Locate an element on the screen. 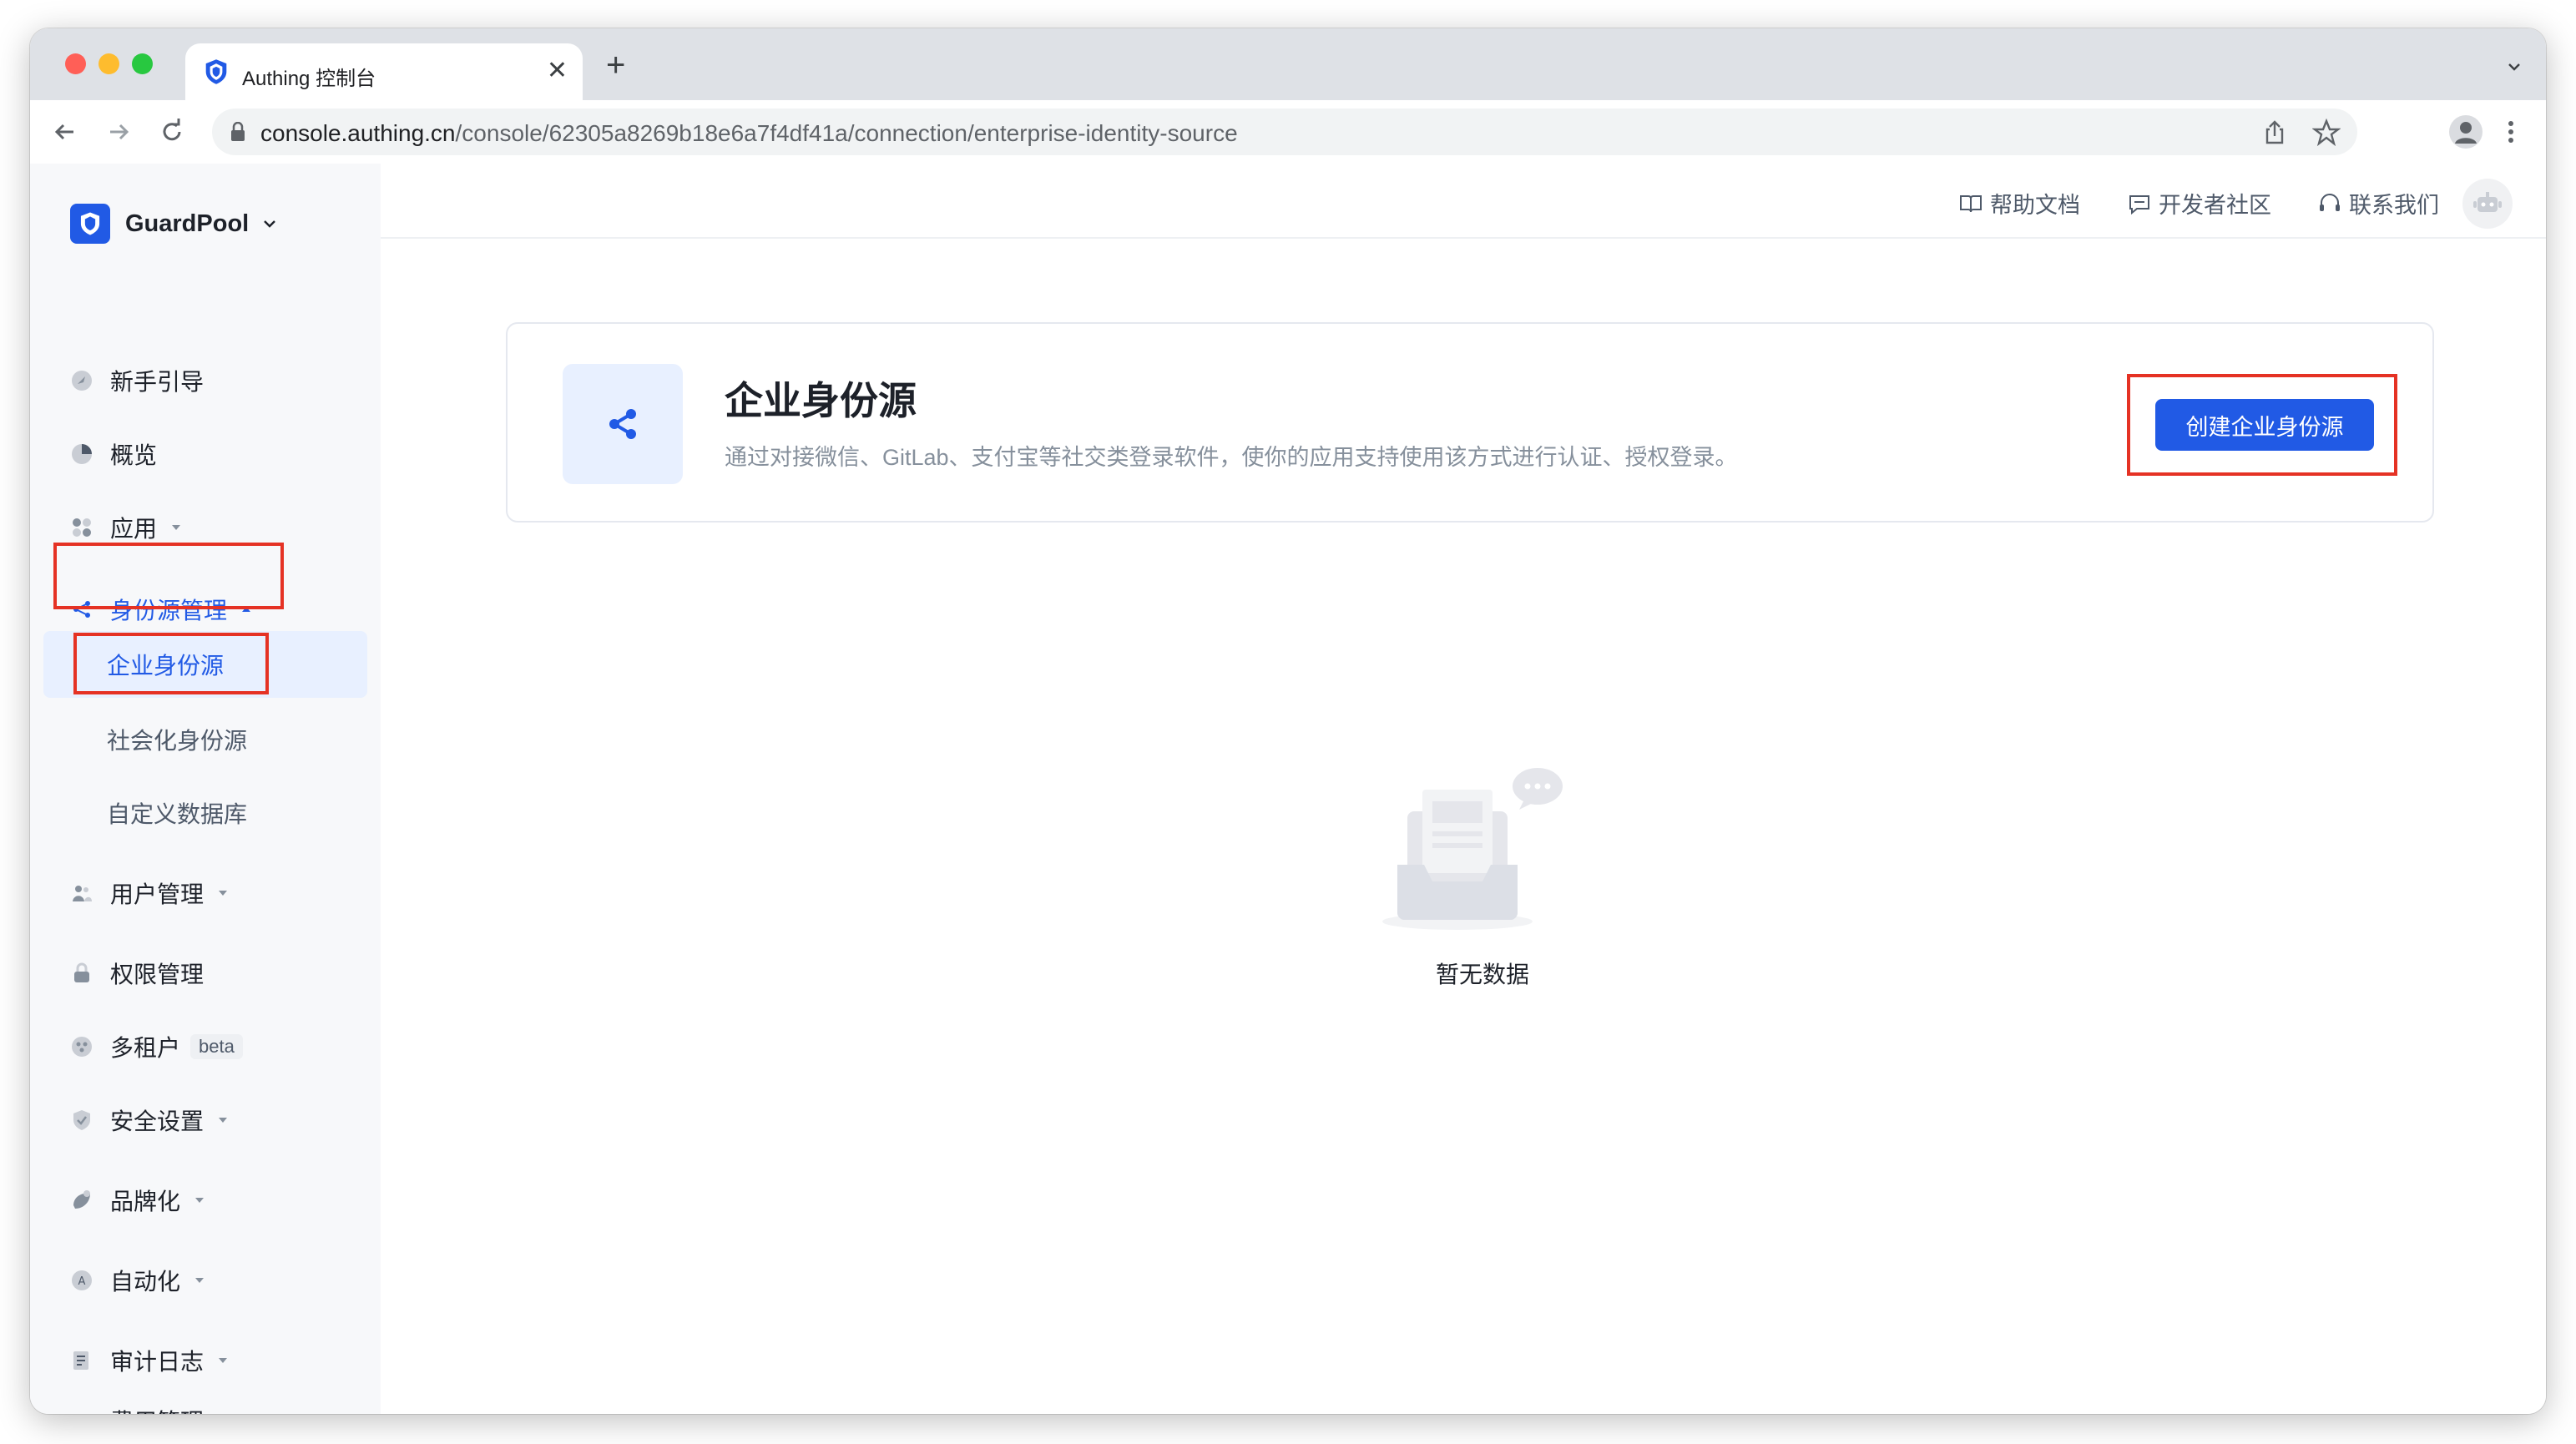 The image size is (2576, 1444). highlight-box-create-button is located at coordinates (2262, 425).